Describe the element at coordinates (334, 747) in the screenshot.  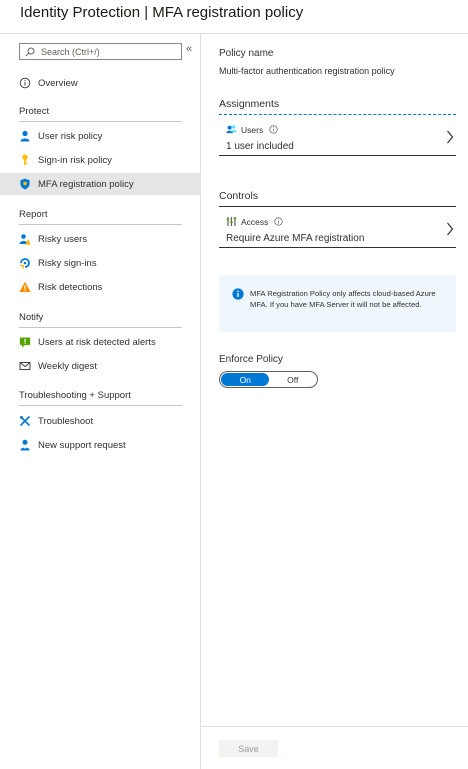
I see `footer-bar: Save` at that location.